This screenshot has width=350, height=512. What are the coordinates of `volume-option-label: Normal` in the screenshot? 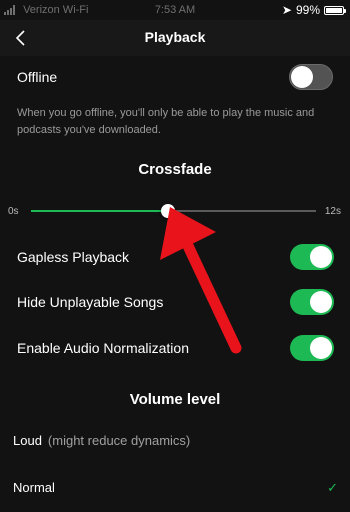 It's located at (34, 487).